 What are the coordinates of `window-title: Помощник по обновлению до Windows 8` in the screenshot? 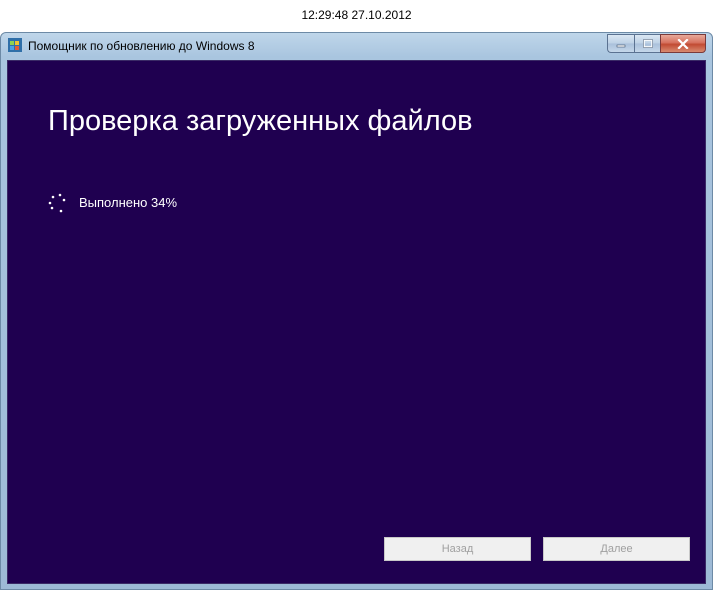 It's located at (141, 46).